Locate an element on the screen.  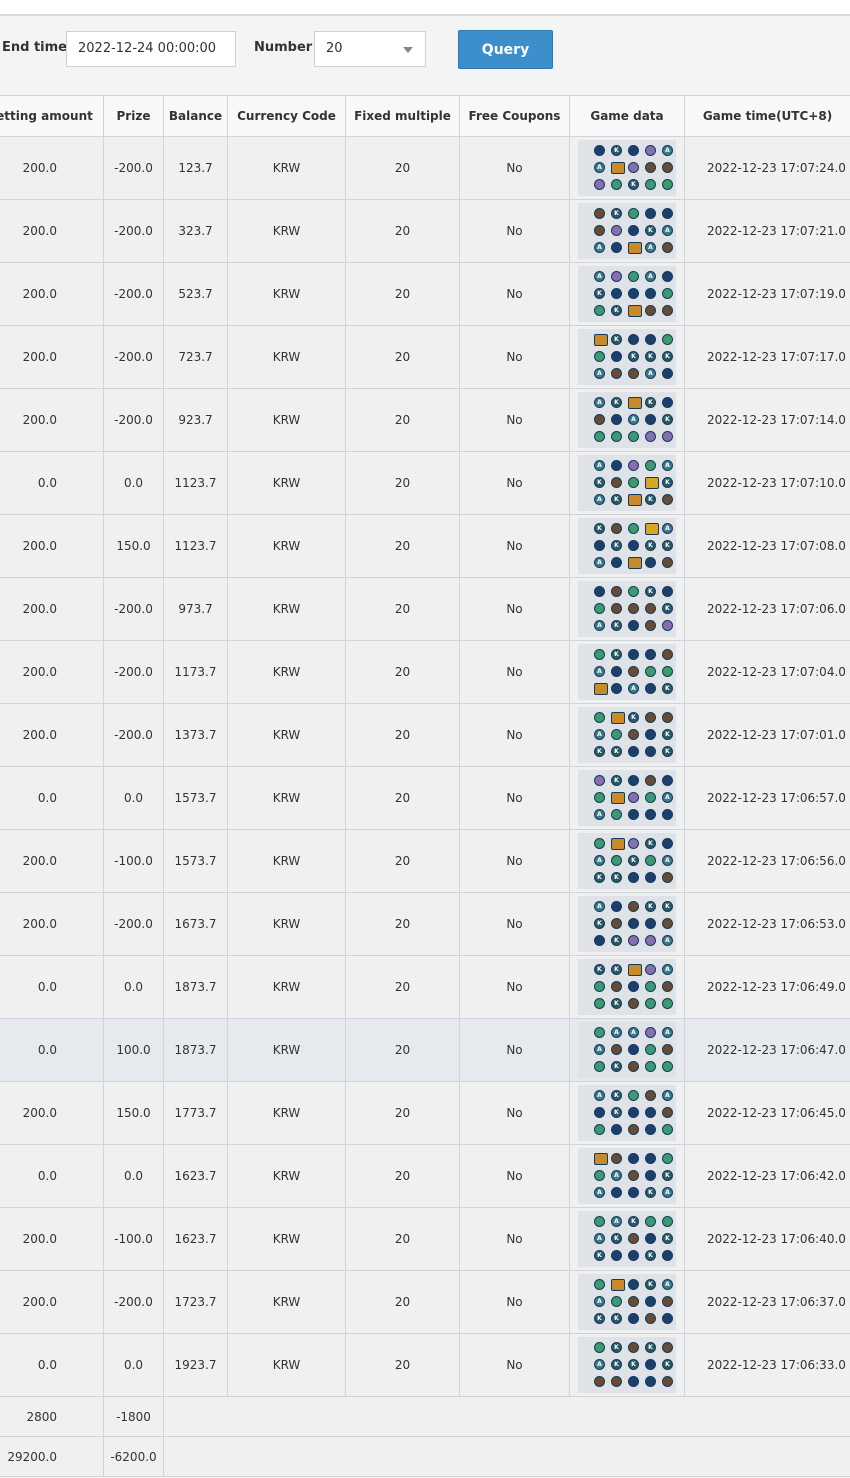
query-button: Query is located at coordinates (505, 49).